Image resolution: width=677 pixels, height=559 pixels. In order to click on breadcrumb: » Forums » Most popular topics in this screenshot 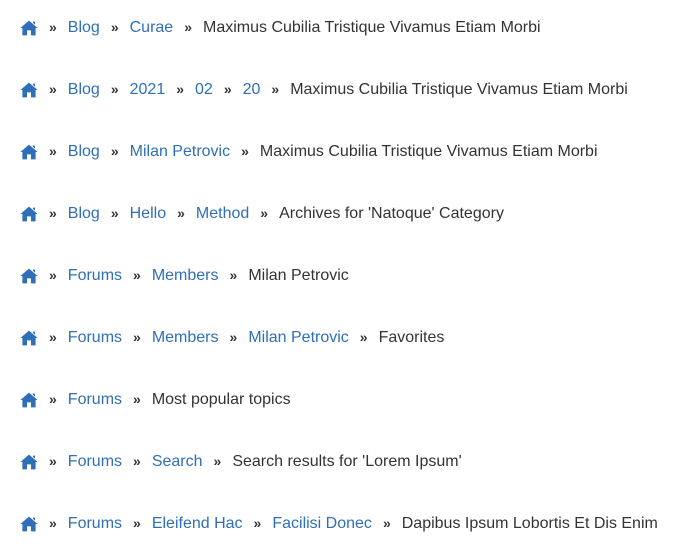, I will do `click(155, 400)`.